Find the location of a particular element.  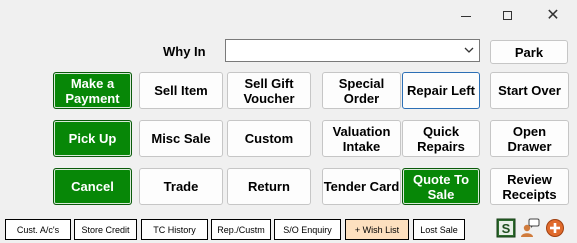

misc-sale-button: Misc Sale is located at coordinates (181, 138).